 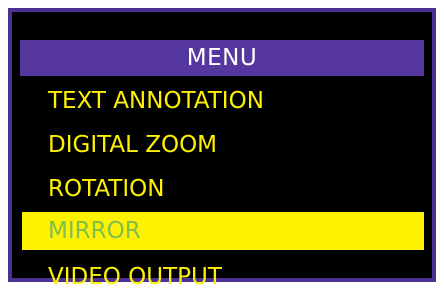 I want to click on menu-item-video-output: VIDEO OUTPUT, so click(x=223, y=277).